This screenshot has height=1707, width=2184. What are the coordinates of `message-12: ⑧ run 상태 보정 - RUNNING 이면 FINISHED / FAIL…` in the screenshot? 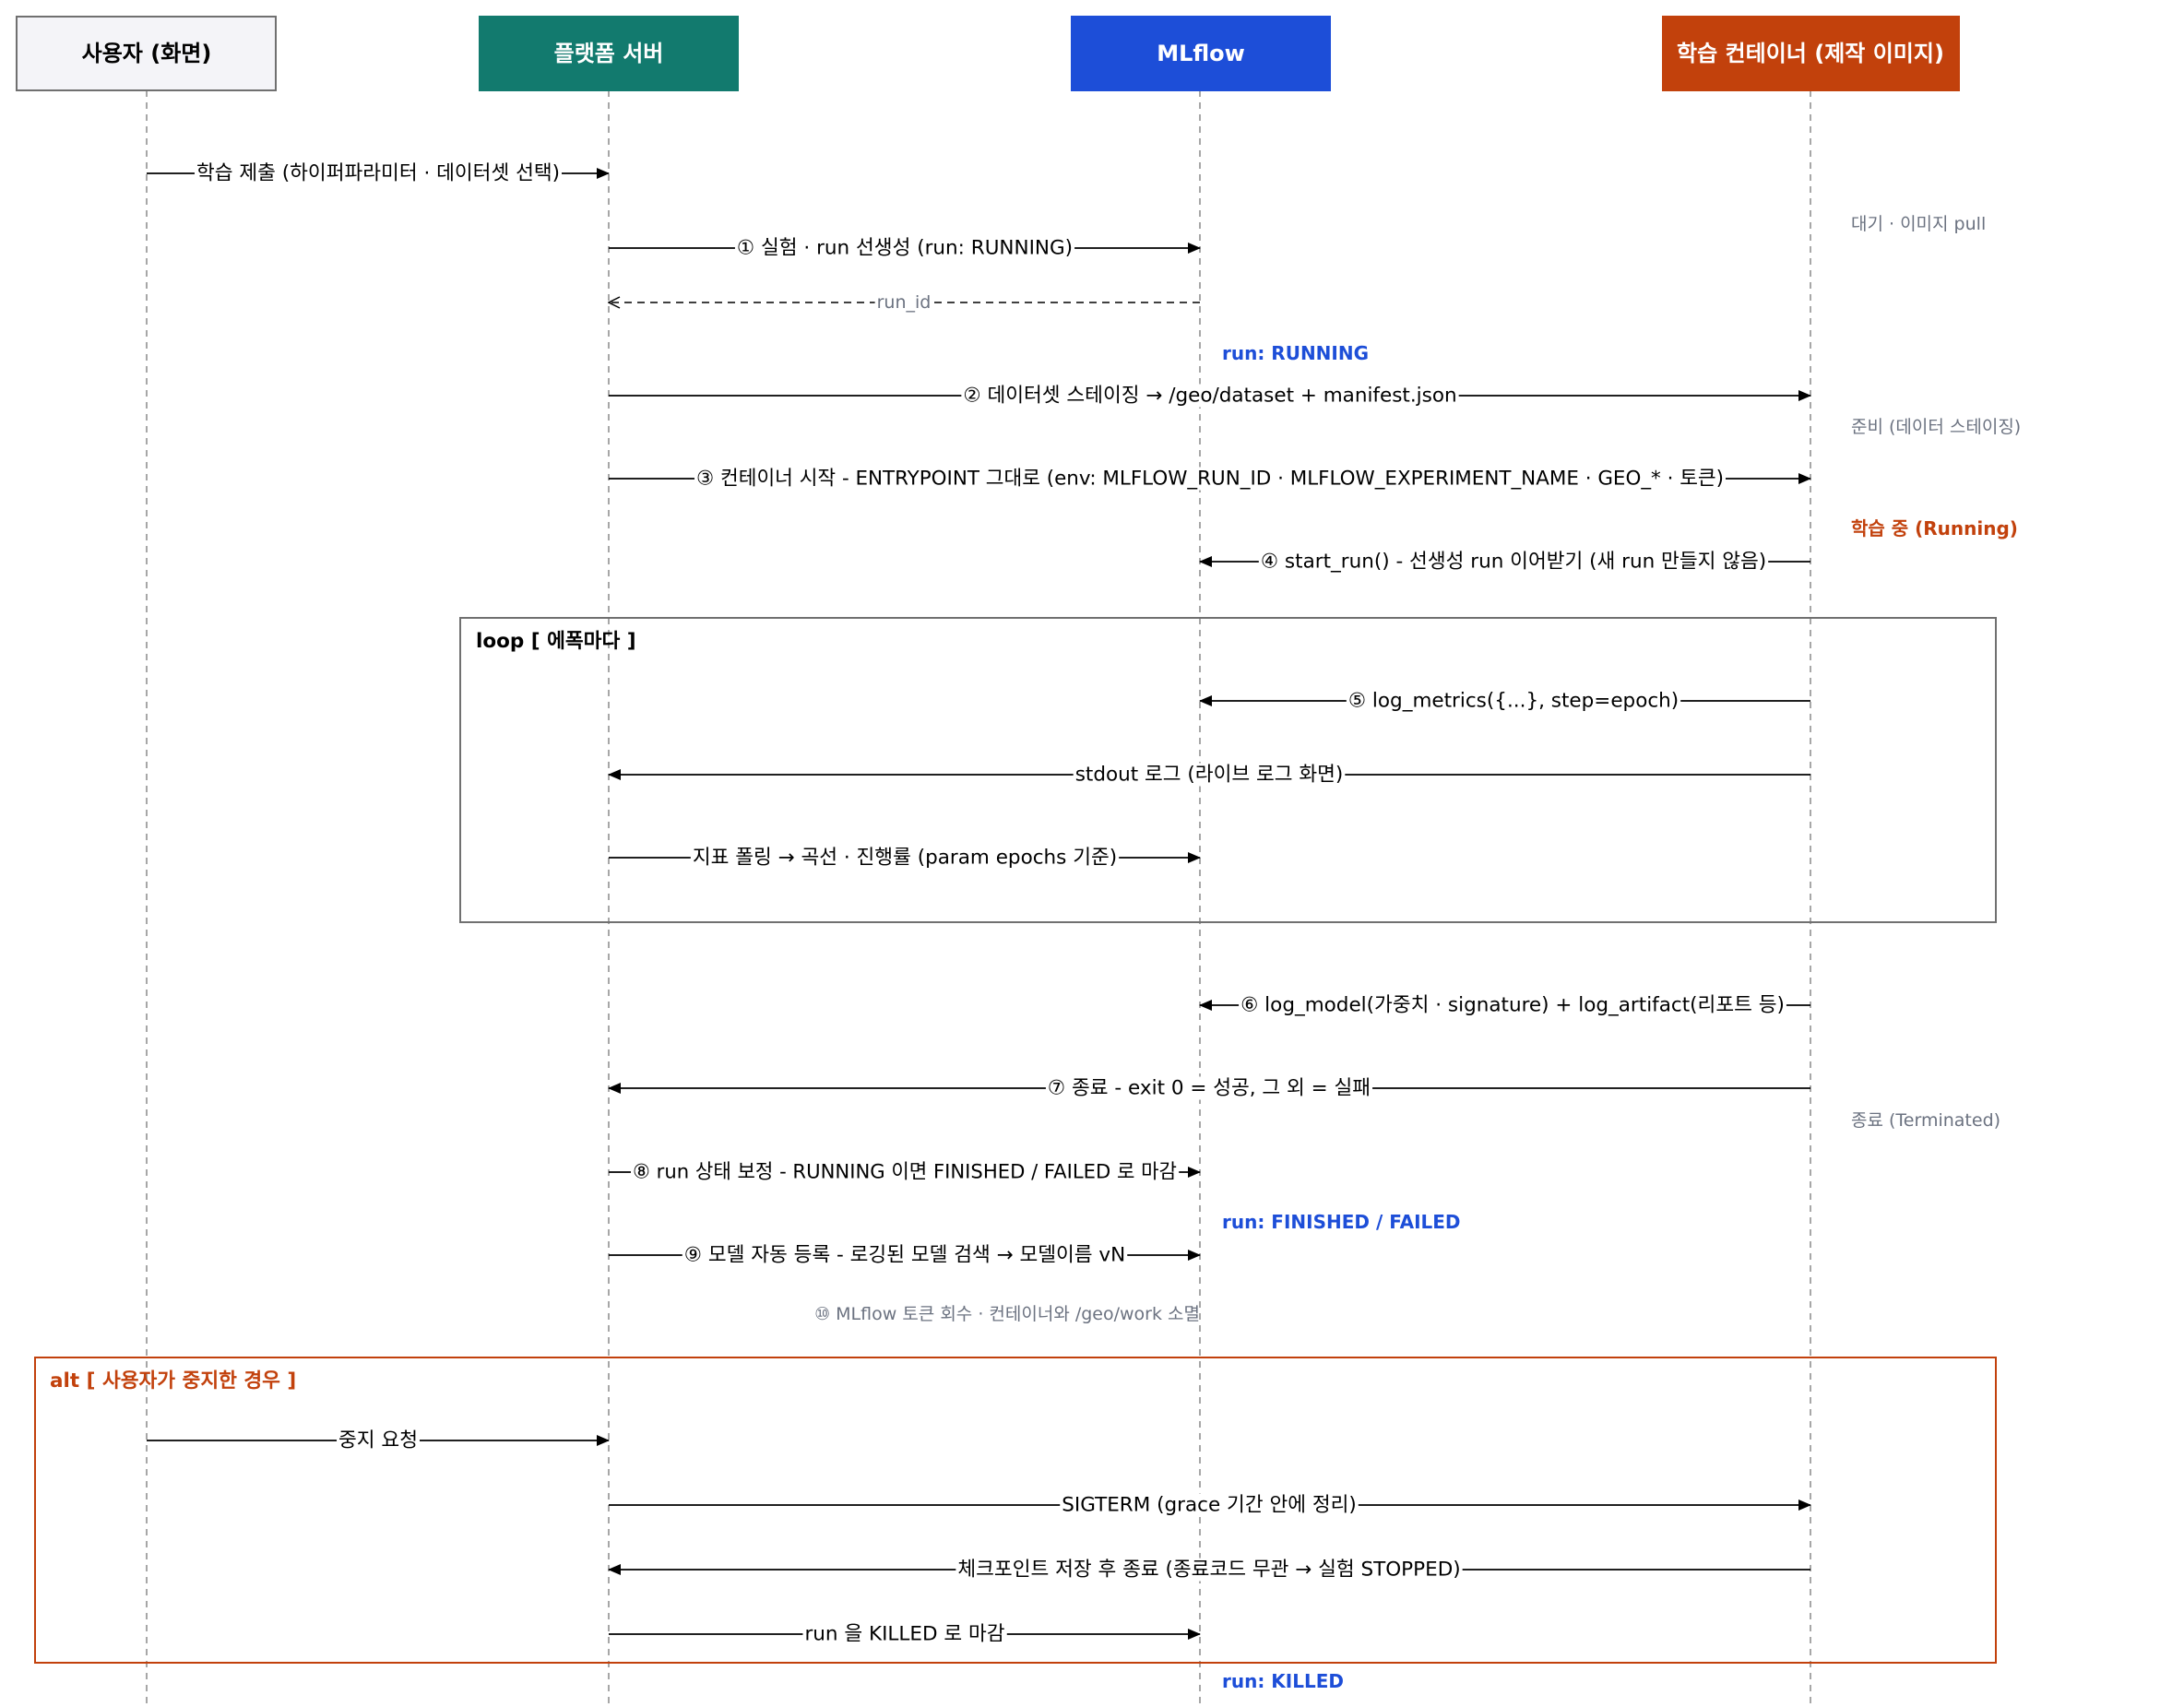 It's located at (905, 1172).